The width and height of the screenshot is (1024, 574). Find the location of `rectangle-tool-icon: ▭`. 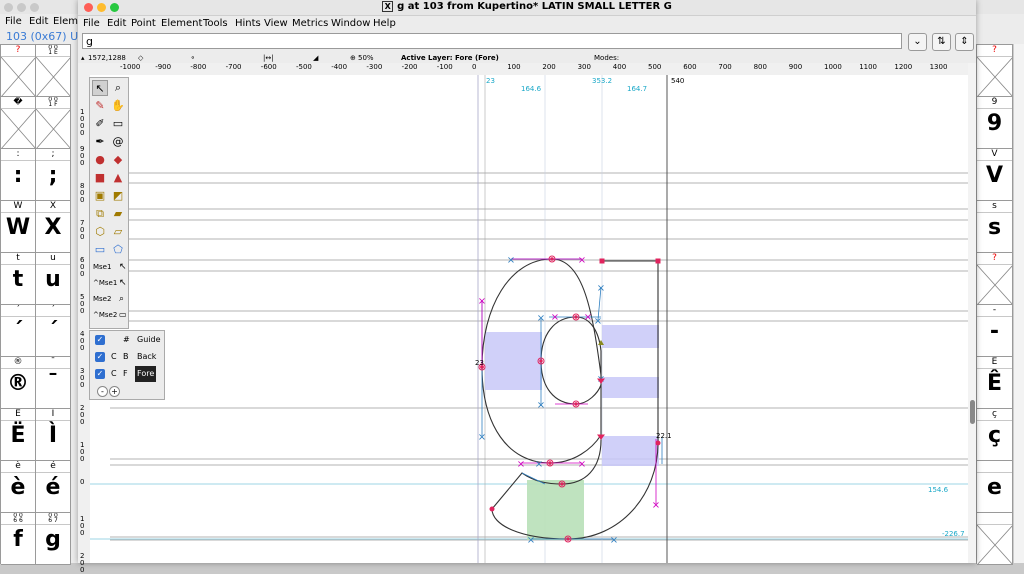

rectangle-tool-icon: ▭ is located at coordinates (100, 250).